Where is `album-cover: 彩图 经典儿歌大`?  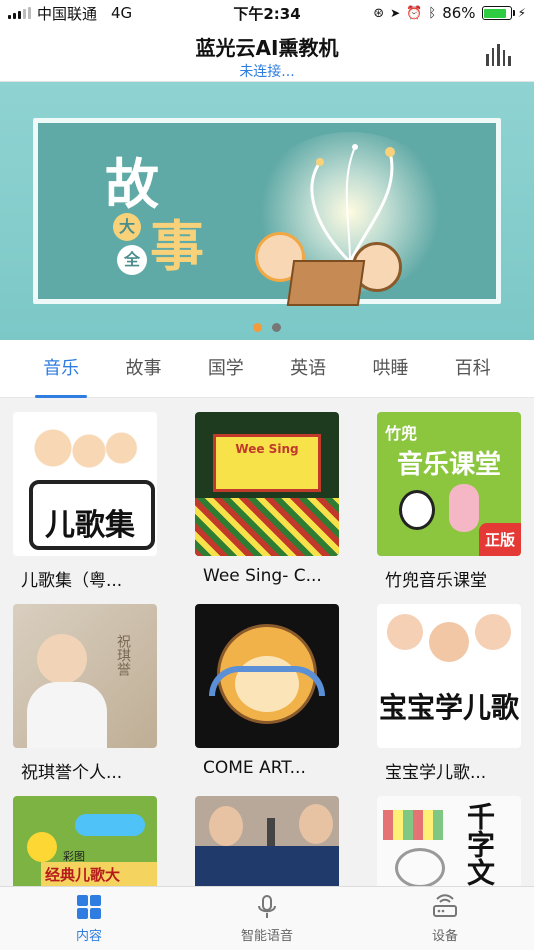
album-cover: 彩图 经典儿歌大 is located at coordinates (85, 841).